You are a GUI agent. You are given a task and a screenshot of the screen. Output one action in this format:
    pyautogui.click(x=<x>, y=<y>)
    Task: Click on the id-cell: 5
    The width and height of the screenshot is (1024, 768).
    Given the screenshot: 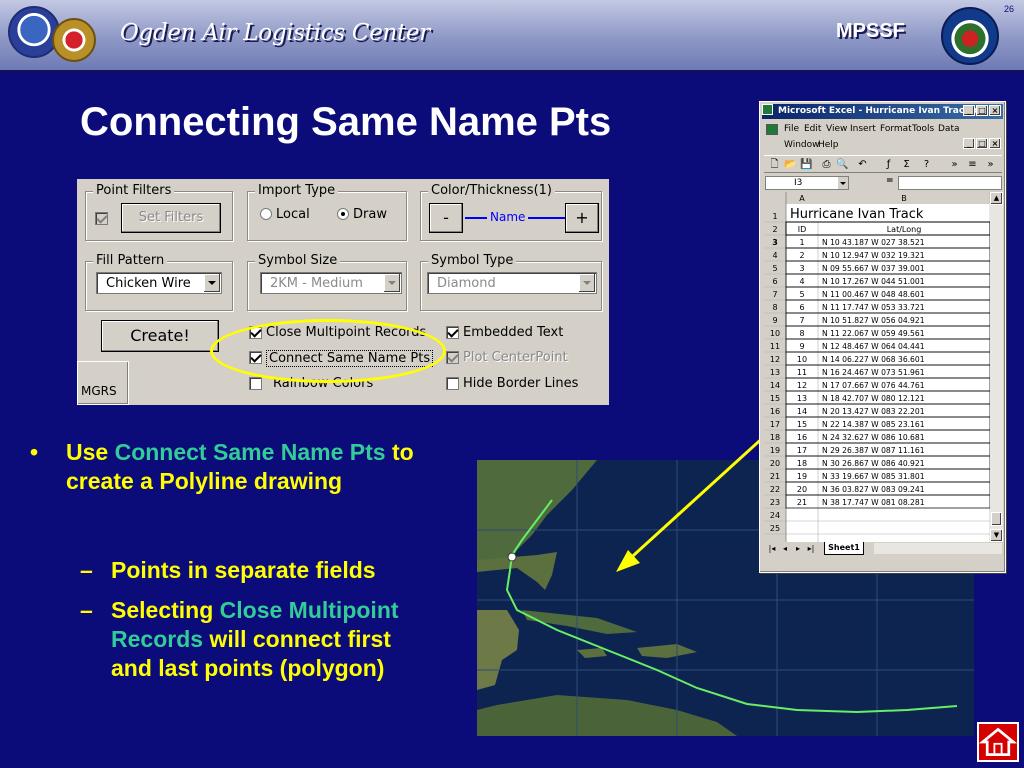 What is the action you would take?
    pyautogui.click(x=801, y=294)
    